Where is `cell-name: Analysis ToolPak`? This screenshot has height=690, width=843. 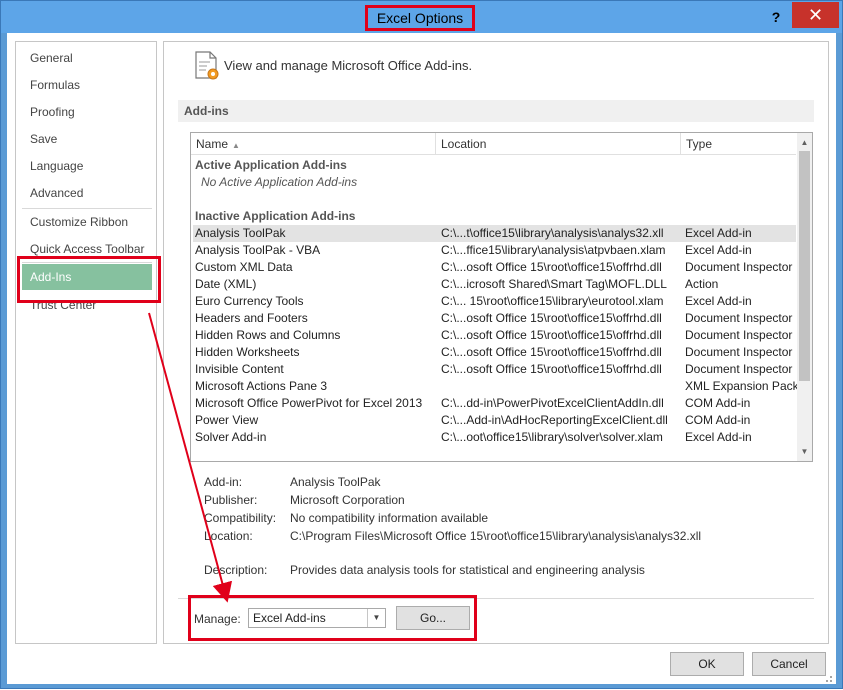
cell-name: Analysis ToolPak is located at coordinates (240, 233).